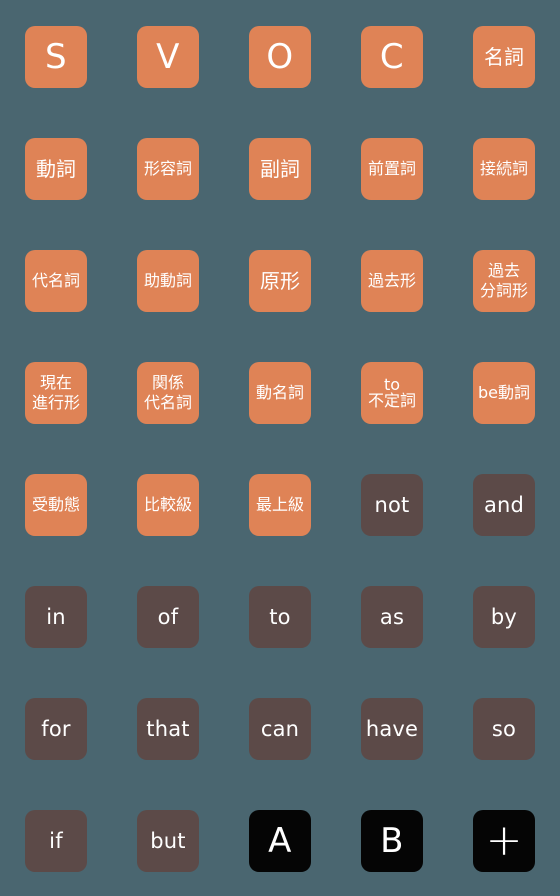 Image resolution: width=560 pixels, height=896 pixels. I want to click on tile-genkei-label: 原形, so click(280, 281).